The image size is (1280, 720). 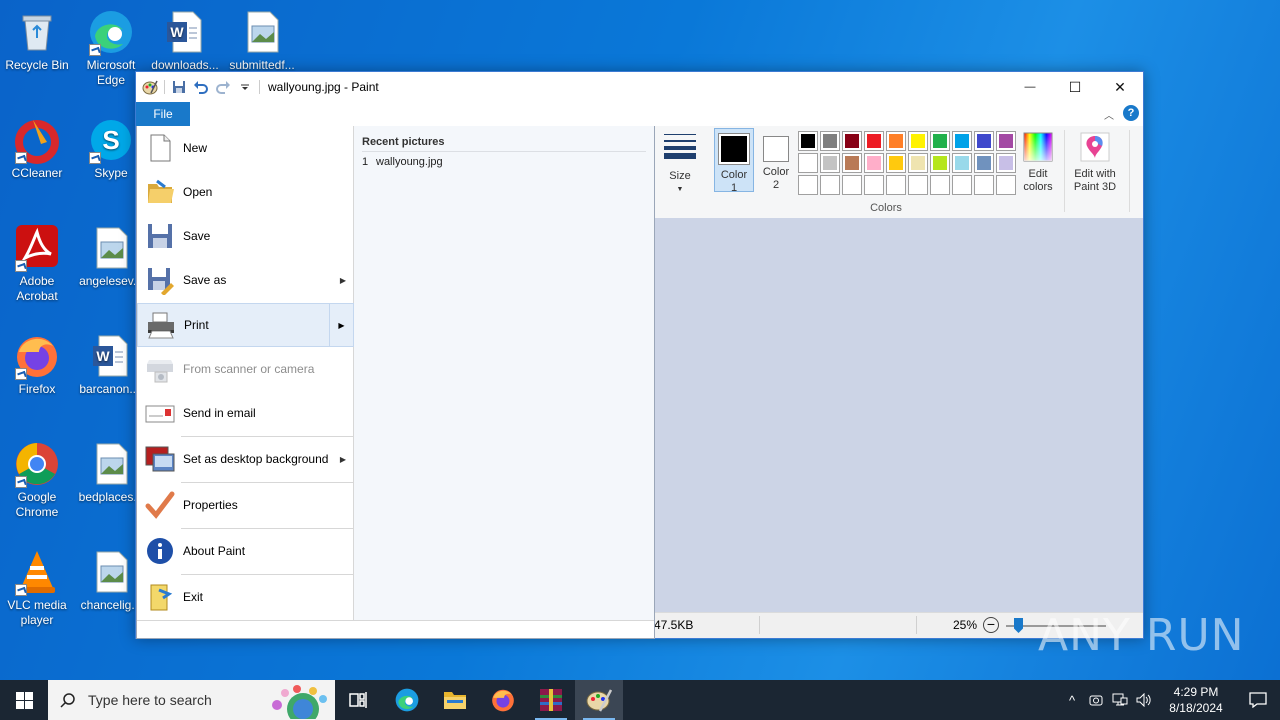 I want to click on help-icon: ?, so click(x=1131, y=113).